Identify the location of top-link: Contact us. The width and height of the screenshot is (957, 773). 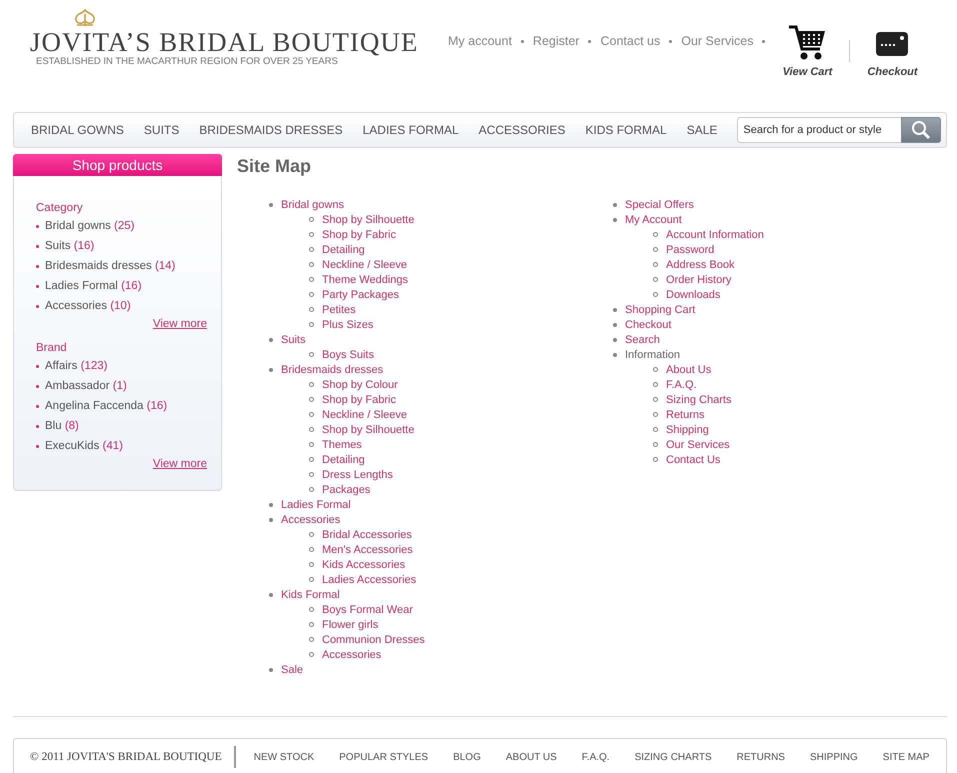
(630, 41).